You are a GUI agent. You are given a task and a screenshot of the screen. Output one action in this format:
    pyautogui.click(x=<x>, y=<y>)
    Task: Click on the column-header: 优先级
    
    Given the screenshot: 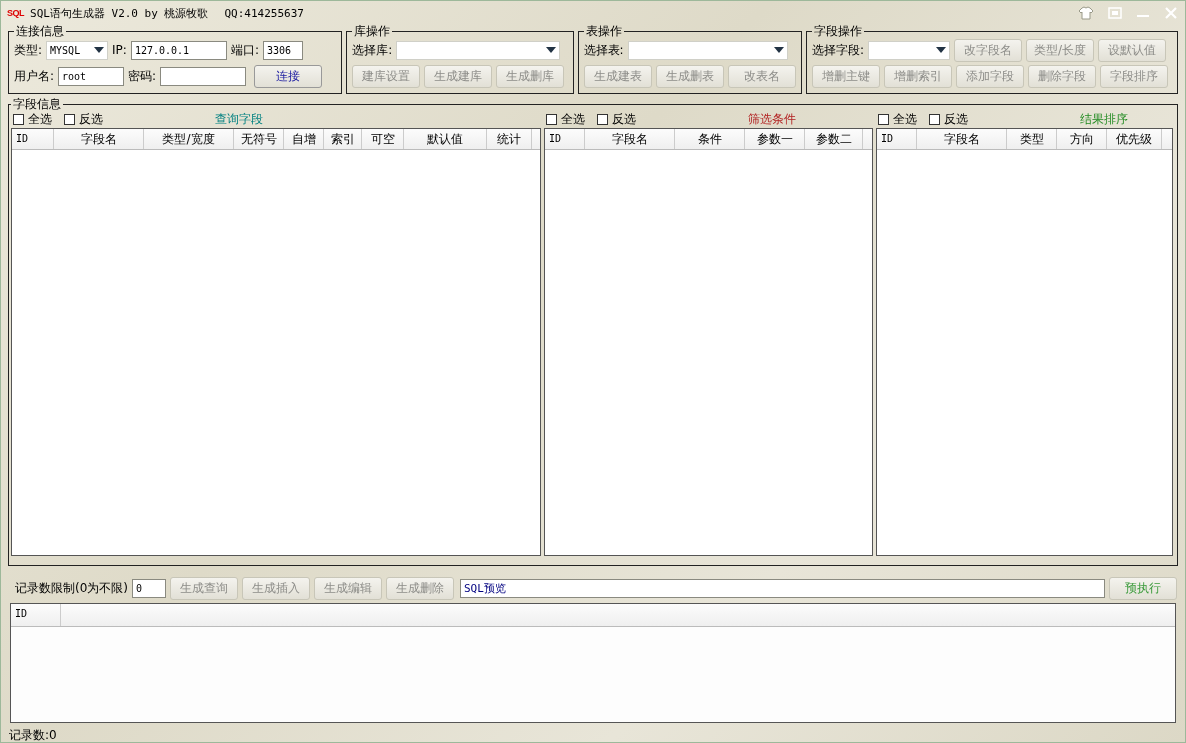 What is the action you would take?
    pyautogui.click(x=1134, y=139)
    